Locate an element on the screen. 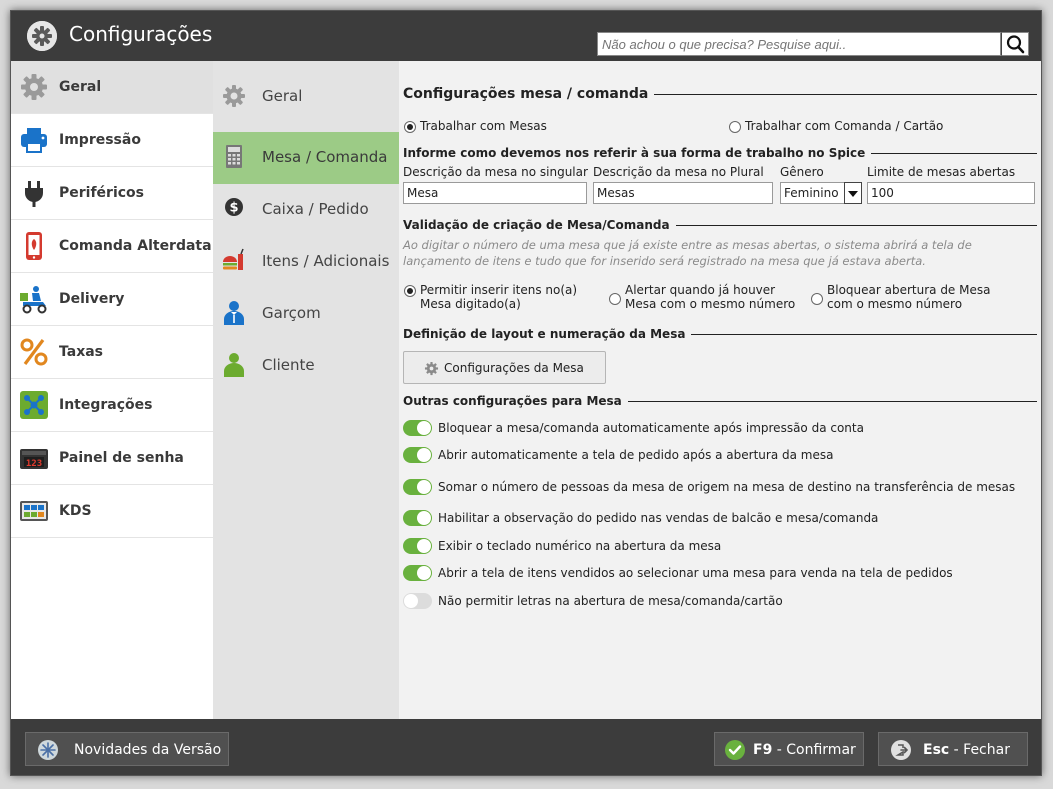 This screenshot has height=789, width=1053. printer-icon is located at coordinates (34, 140).